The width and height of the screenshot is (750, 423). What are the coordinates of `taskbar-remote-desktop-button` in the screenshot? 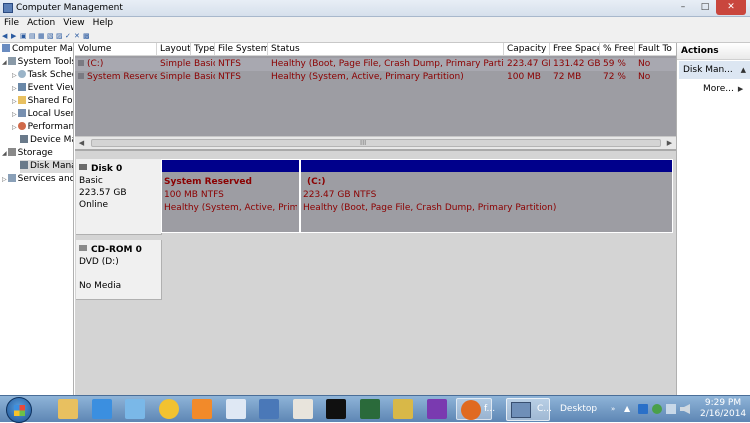 It's located at (269, 409).